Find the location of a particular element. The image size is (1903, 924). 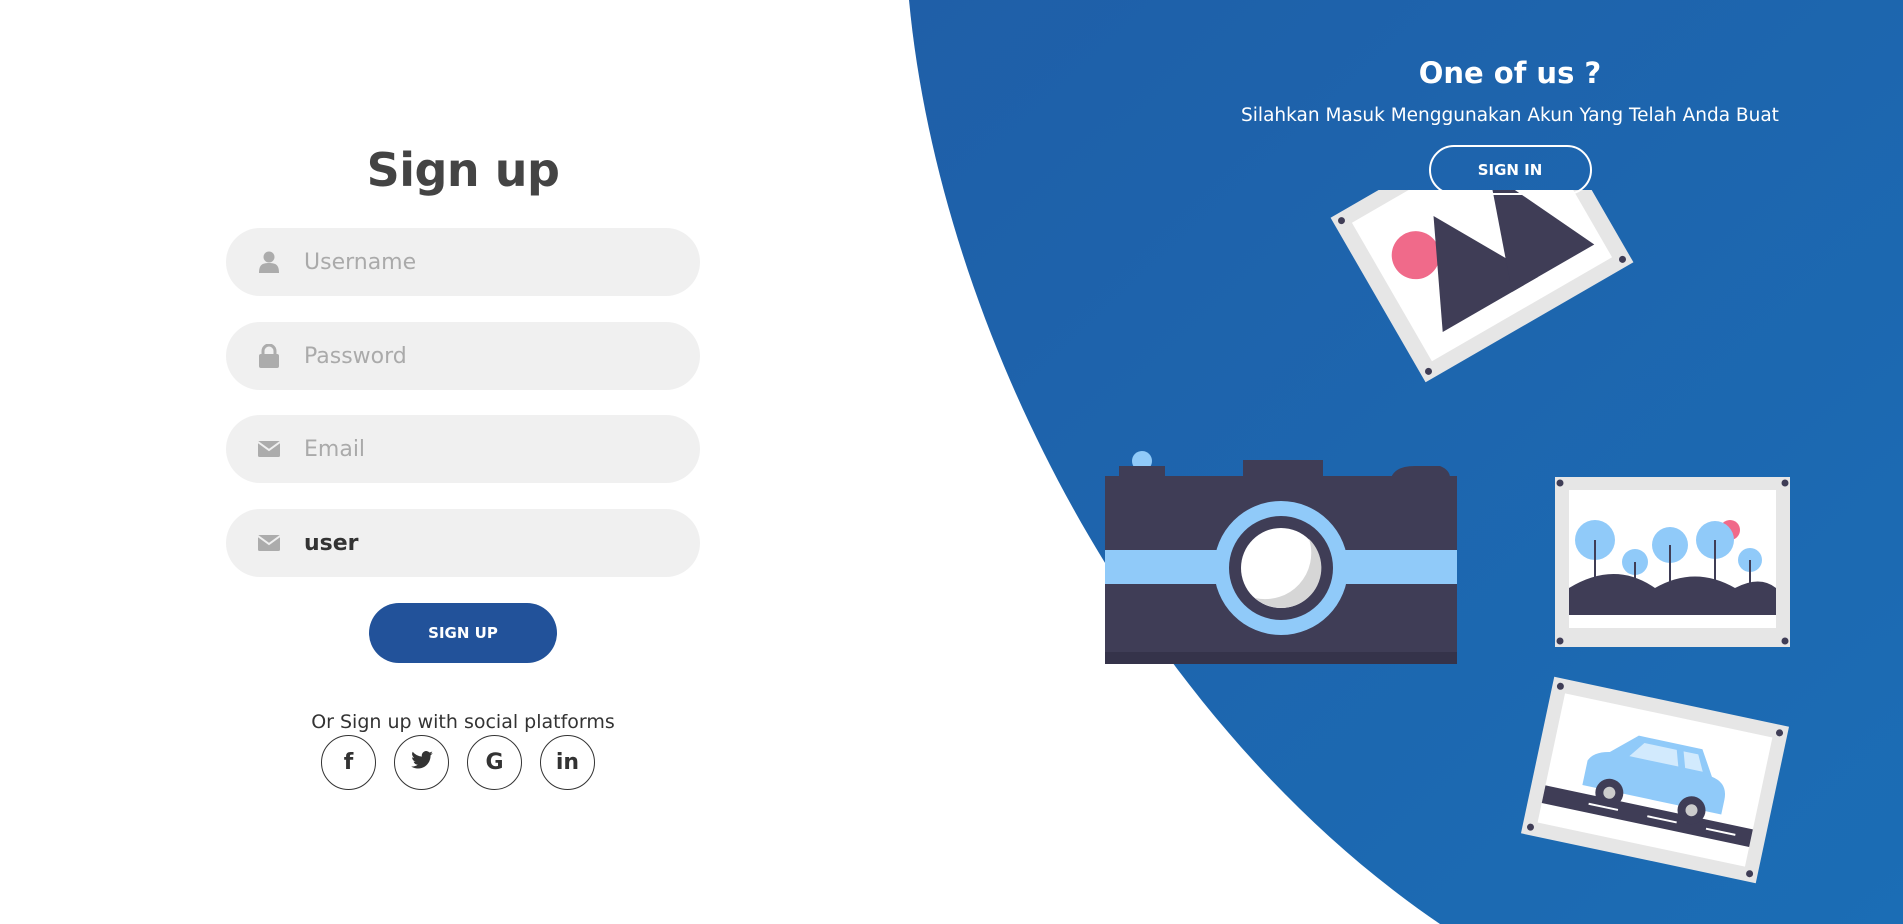

user-icon is located at coordinates (269, 262).